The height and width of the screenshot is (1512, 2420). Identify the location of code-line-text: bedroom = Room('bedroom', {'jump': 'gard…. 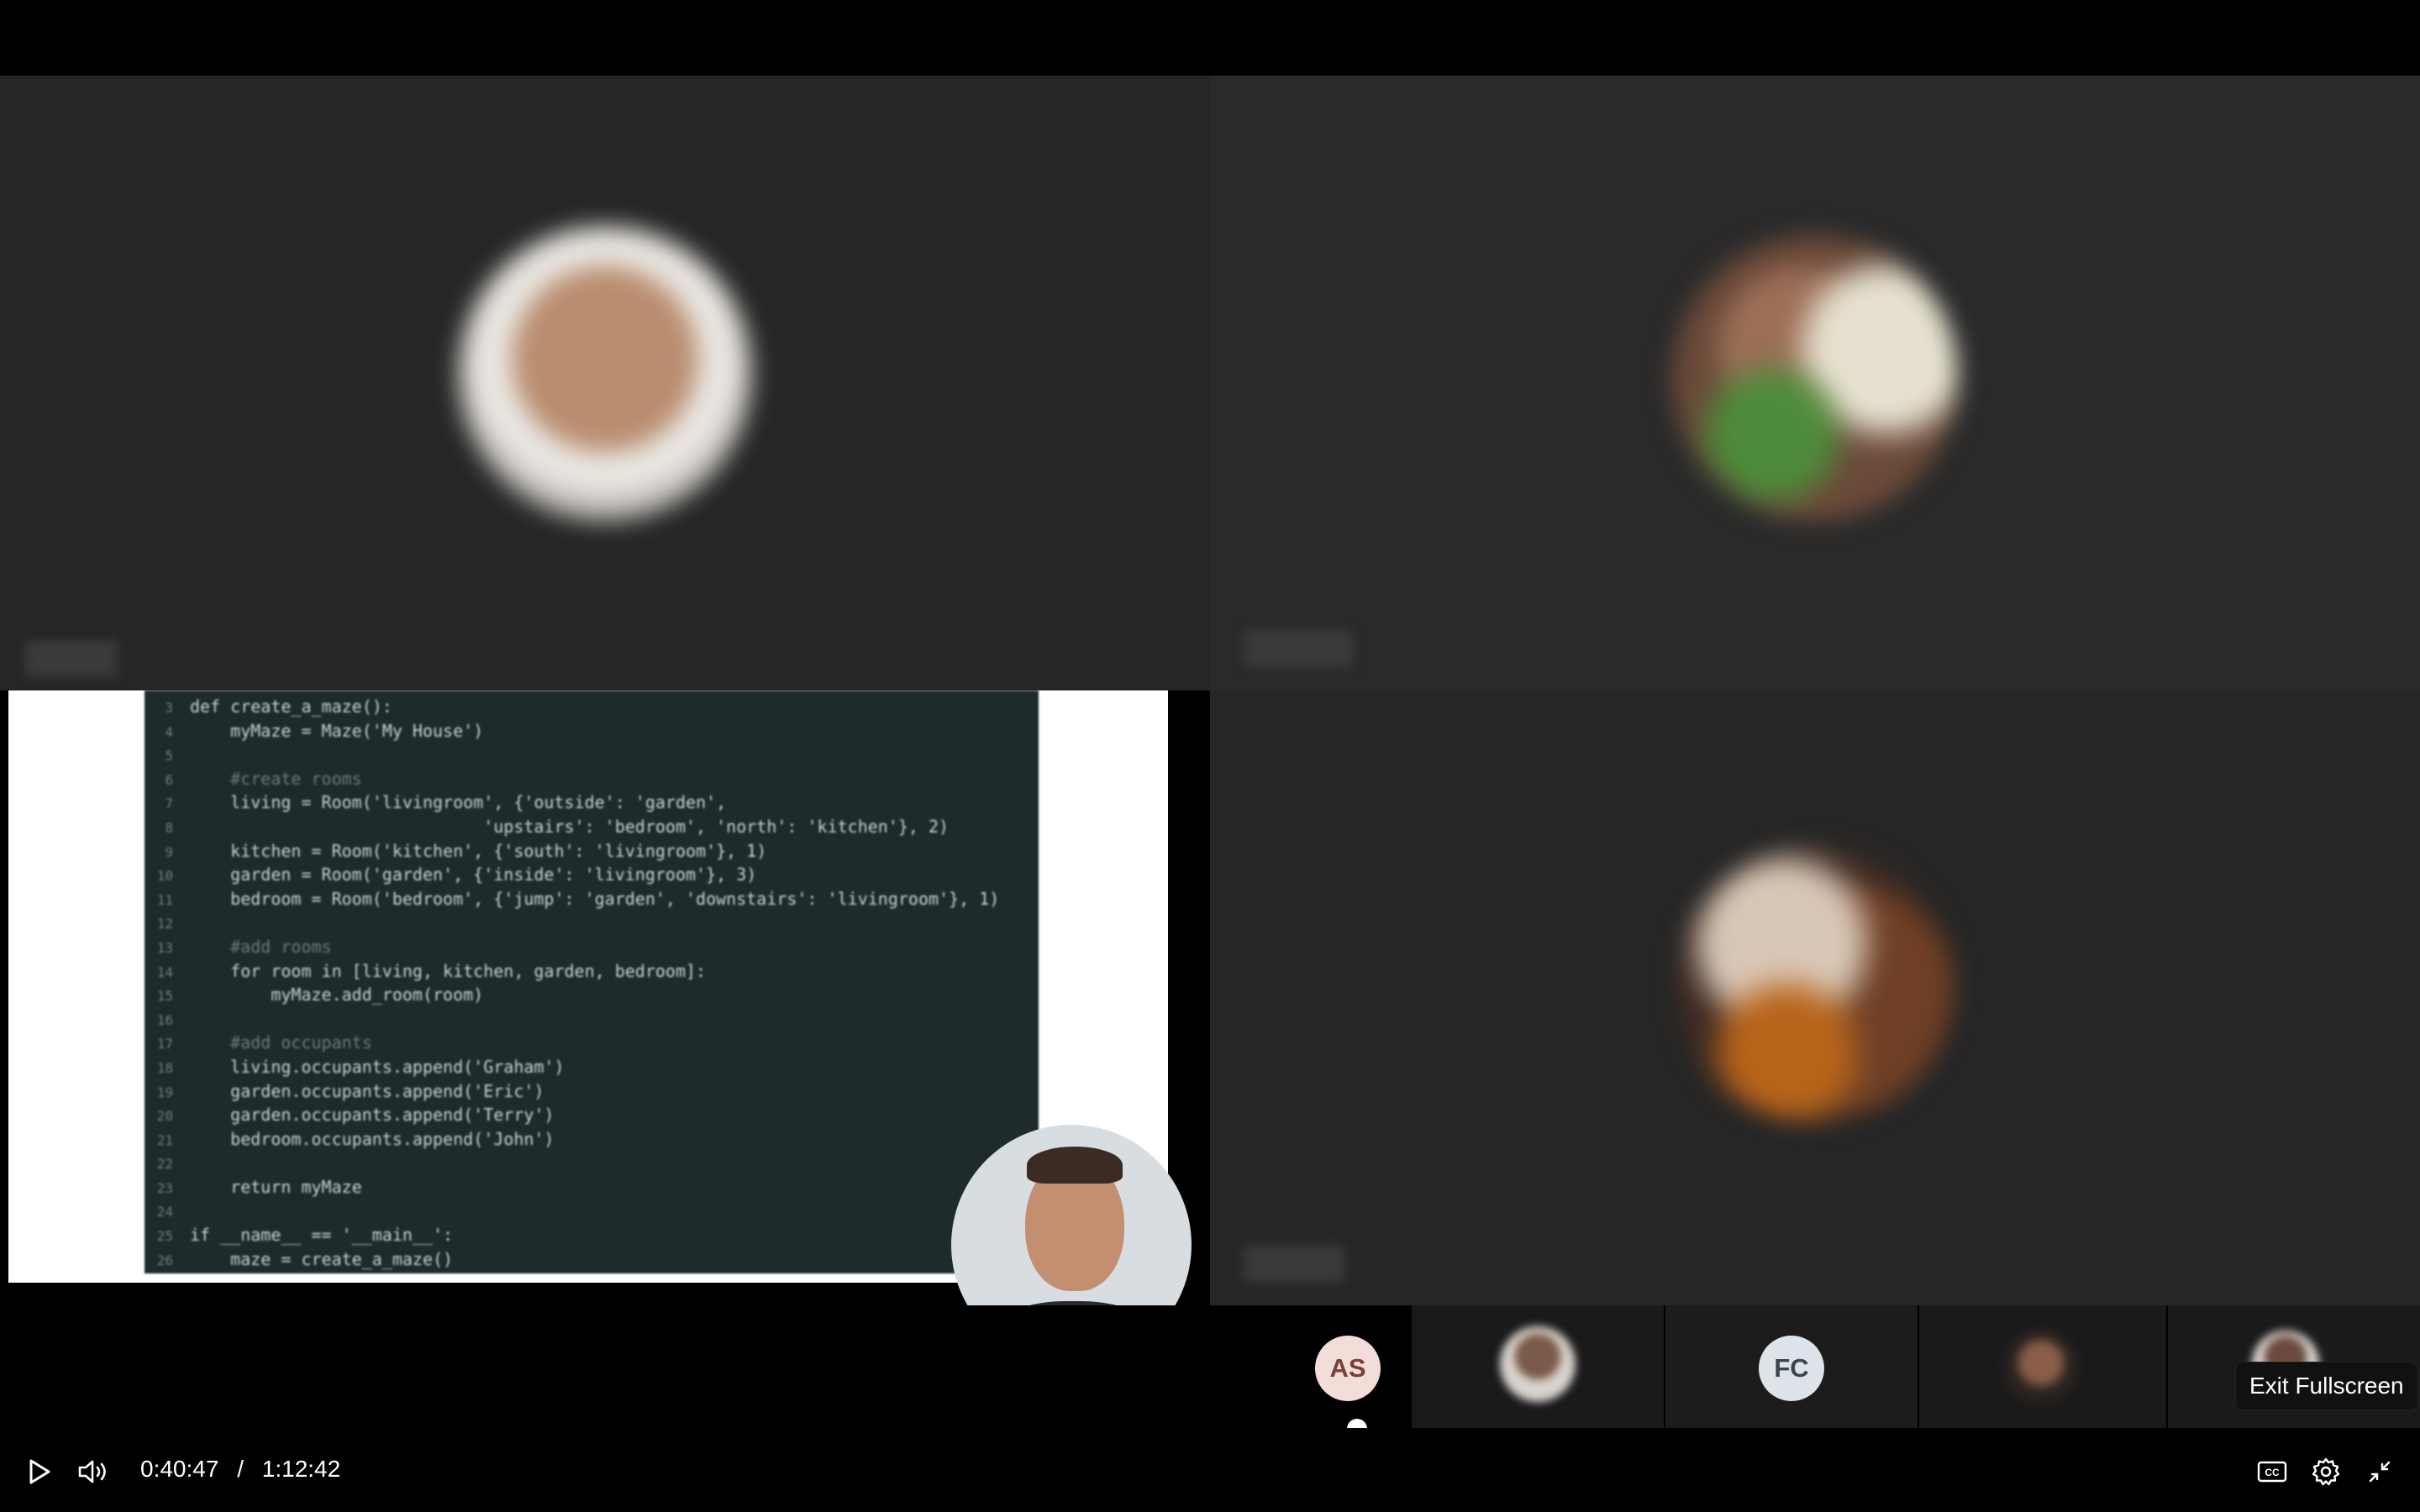
(595, 898).